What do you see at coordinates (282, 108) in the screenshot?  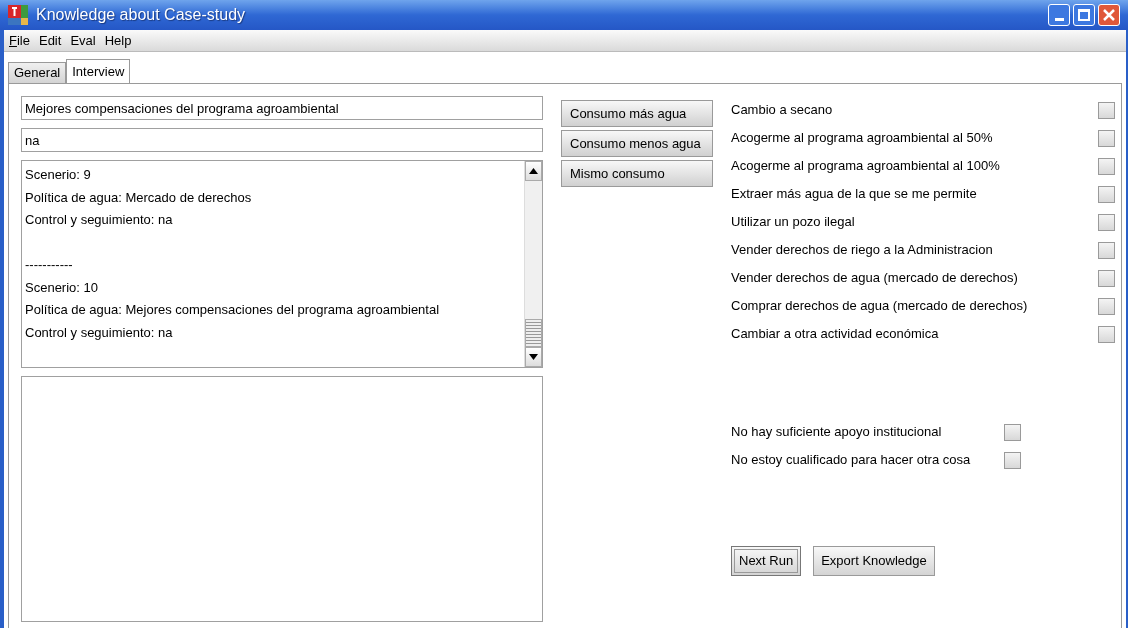 I see `text-field: Mejores compensaciones del programa agroambiental` at bounding box center [282, 108].